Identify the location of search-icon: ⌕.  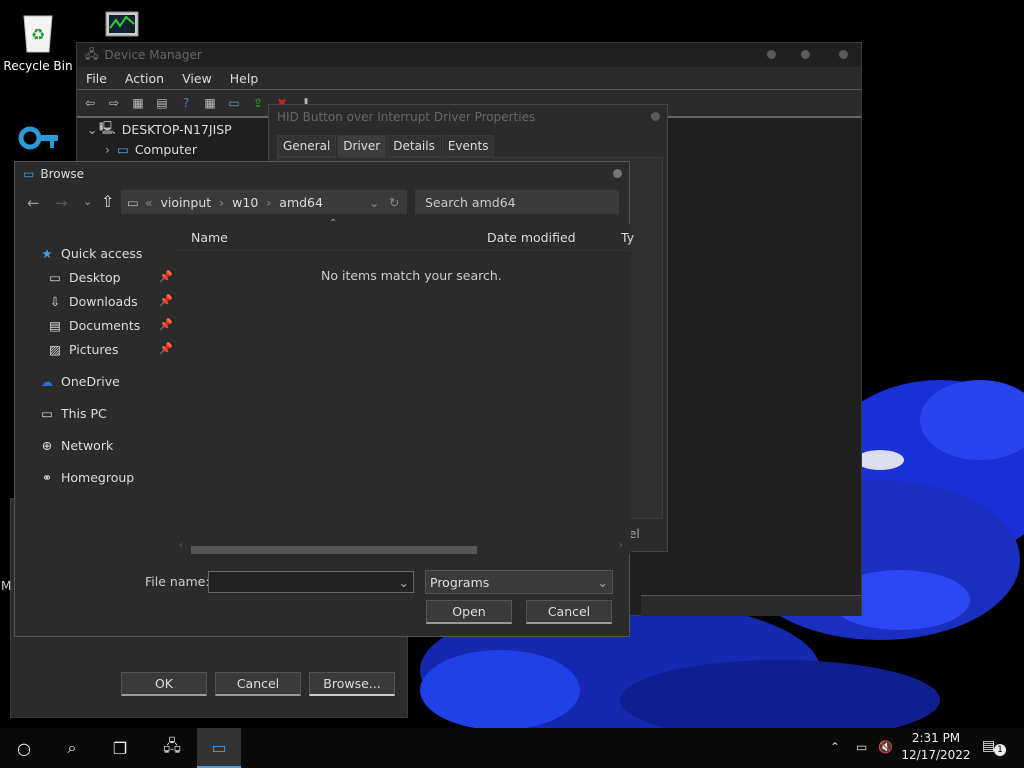
(72, 747).